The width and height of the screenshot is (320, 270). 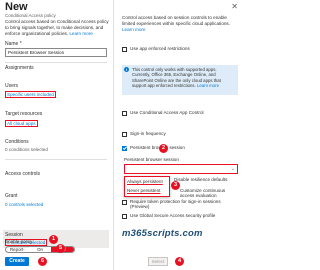 I want to click on watermark-logo: m365scripts.com, so click(x=162, y=233).